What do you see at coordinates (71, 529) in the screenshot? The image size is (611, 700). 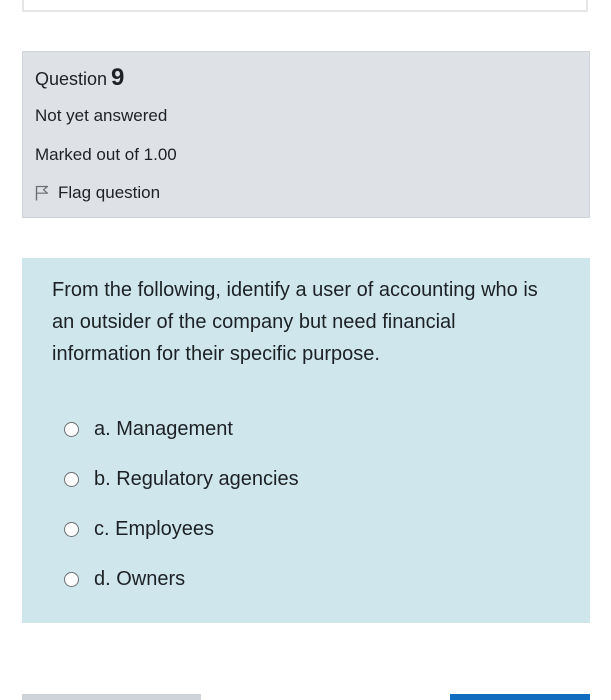 I see `radio-button-c` at bounding box center [71, 529].